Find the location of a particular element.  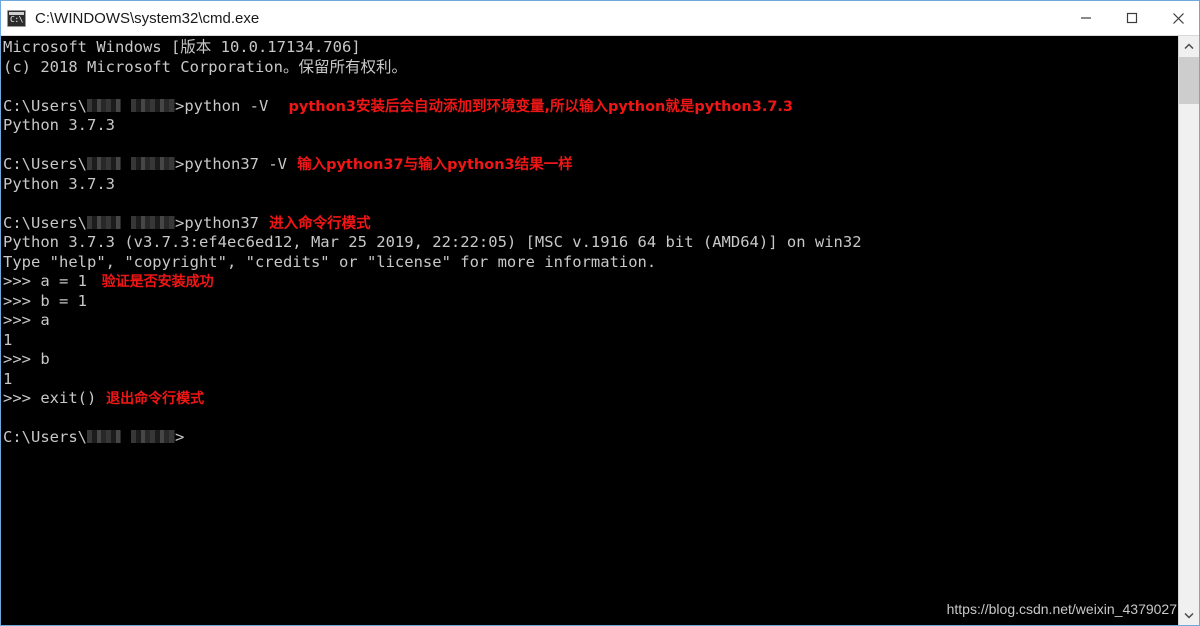

minimize-icon is located at coordinates (1086, 18).